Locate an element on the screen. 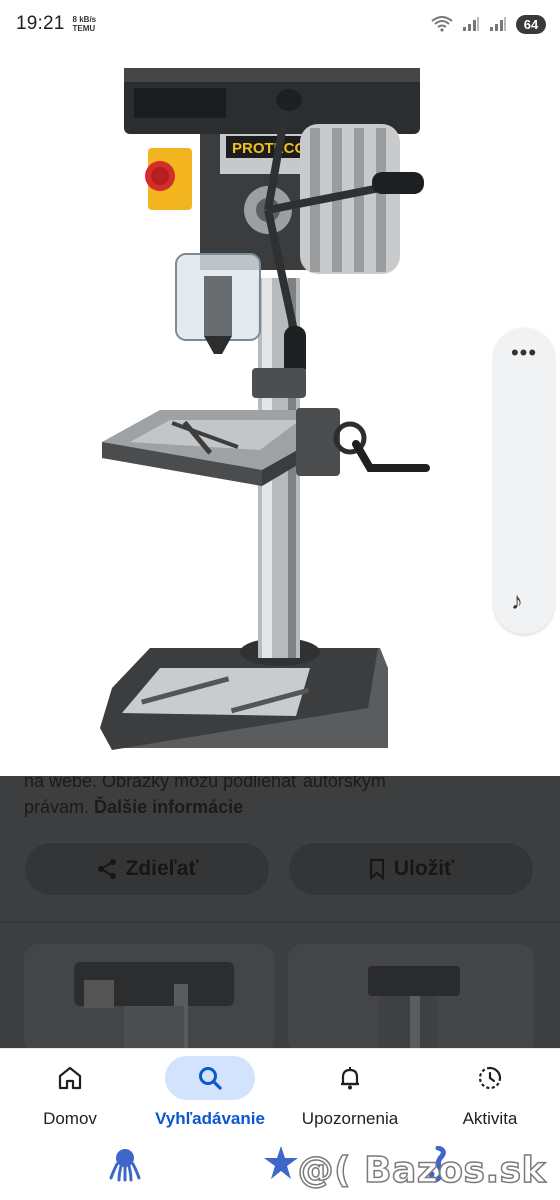 The image size is (560, 1200). brand-logo: PROTECO is located at coordinates (269, 148).